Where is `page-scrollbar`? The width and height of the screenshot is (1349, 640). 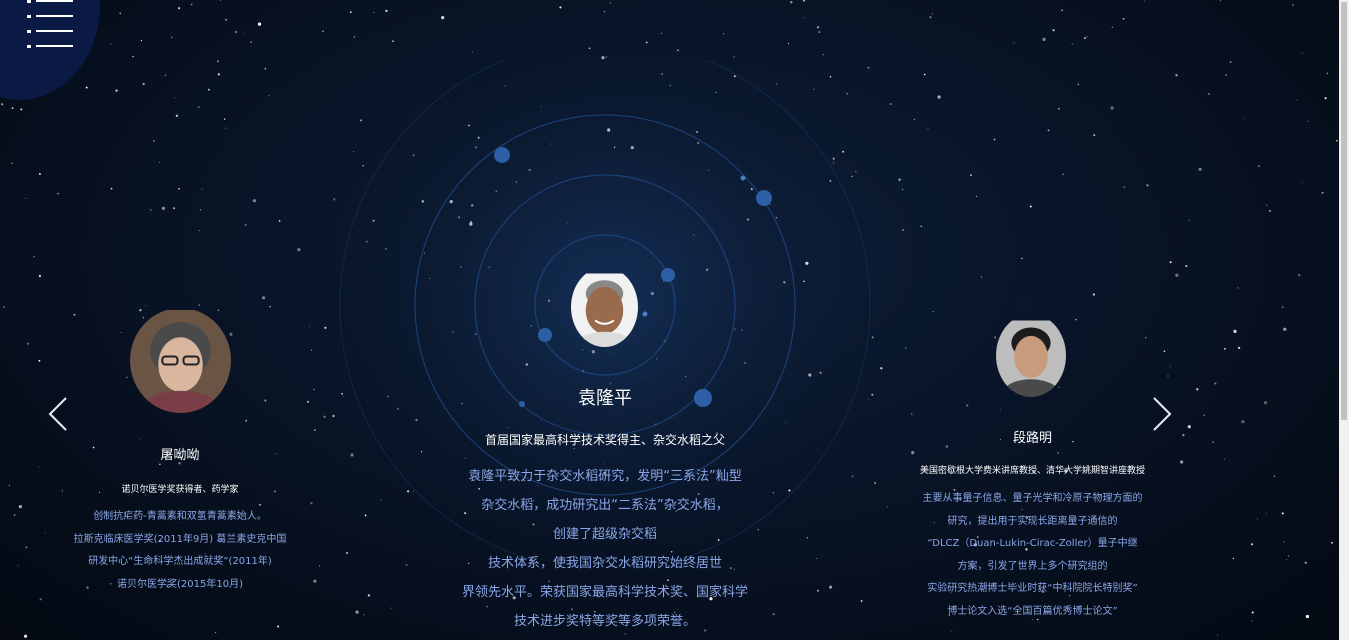 page-scrollbar is located at coordinates (1344, 320).